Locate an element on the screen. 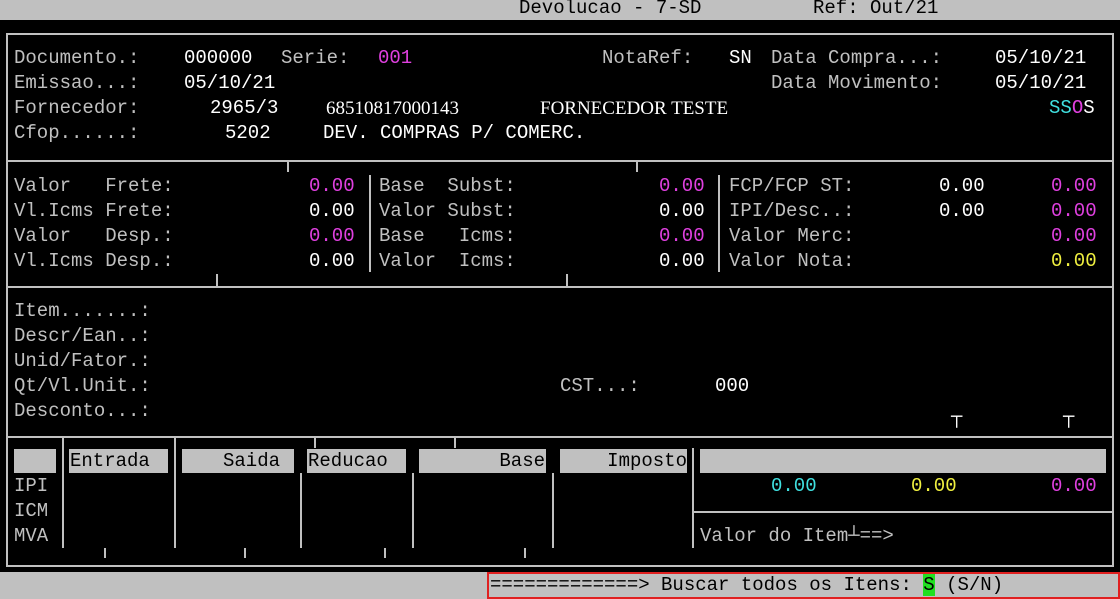 This screenshot has width=1120, height=599. divider-item is located at coordinates (560, 437).